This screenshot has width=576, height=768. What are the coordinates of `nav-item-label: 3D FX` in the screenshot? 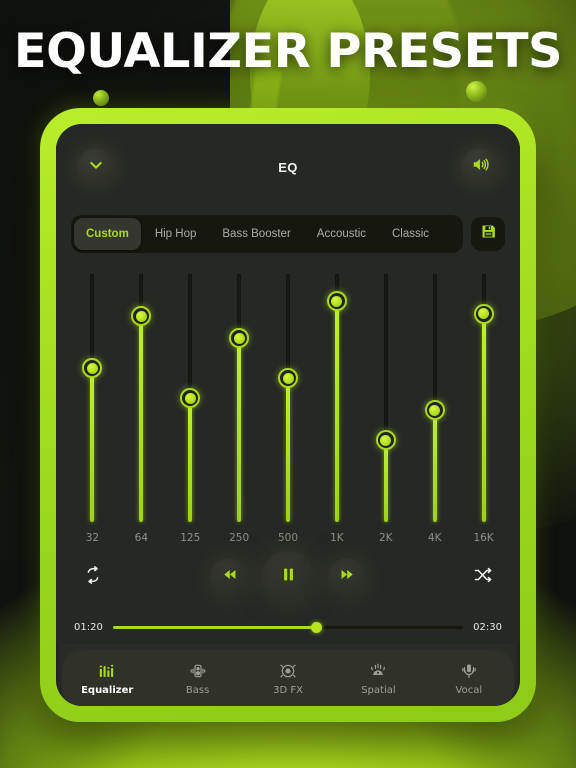 It's located at (288, 690).